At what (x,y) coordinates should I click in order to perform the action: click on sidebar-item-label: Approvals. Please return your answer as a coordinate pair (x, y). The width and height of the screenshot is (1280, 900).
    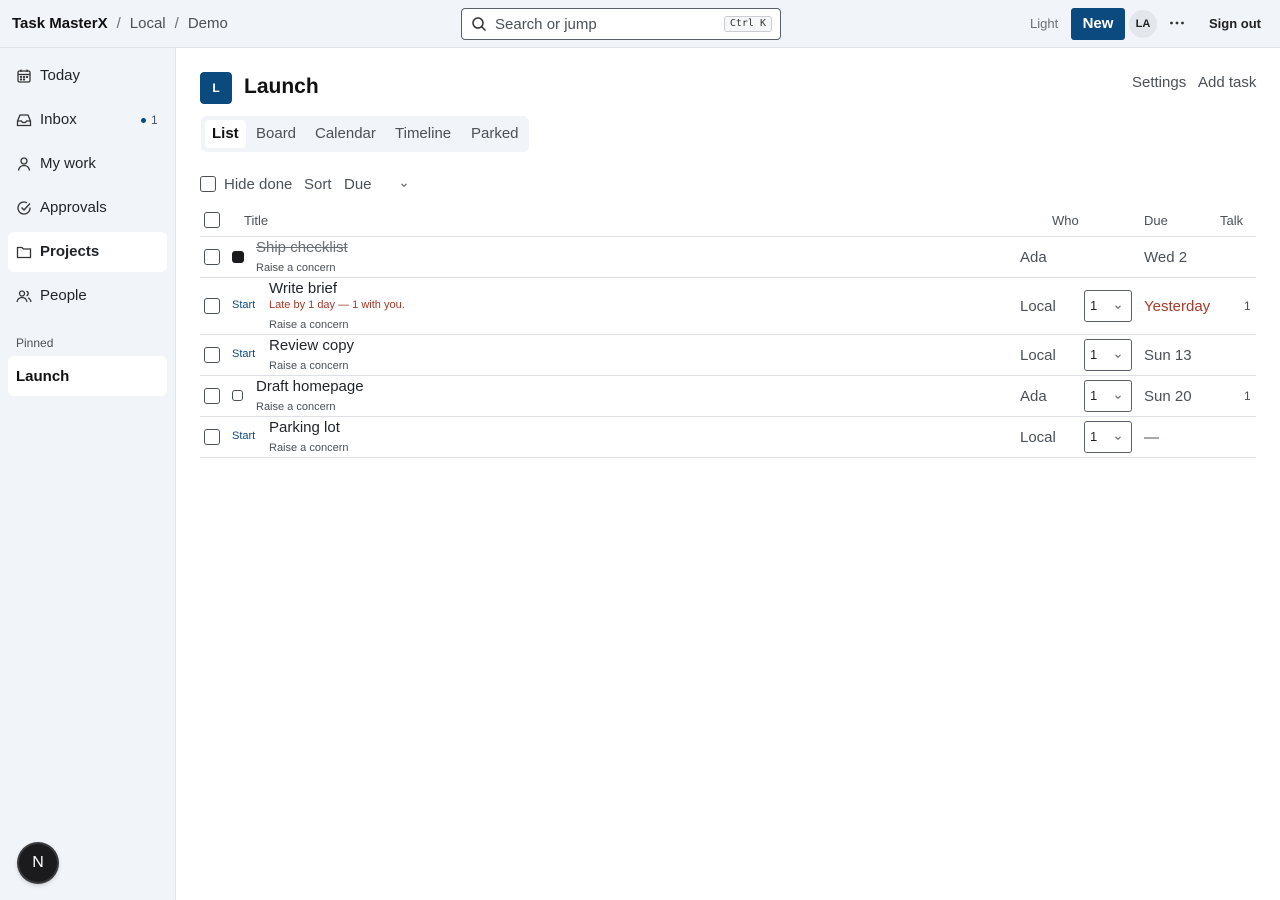
    Looking at the image, I should click on (73, 207).